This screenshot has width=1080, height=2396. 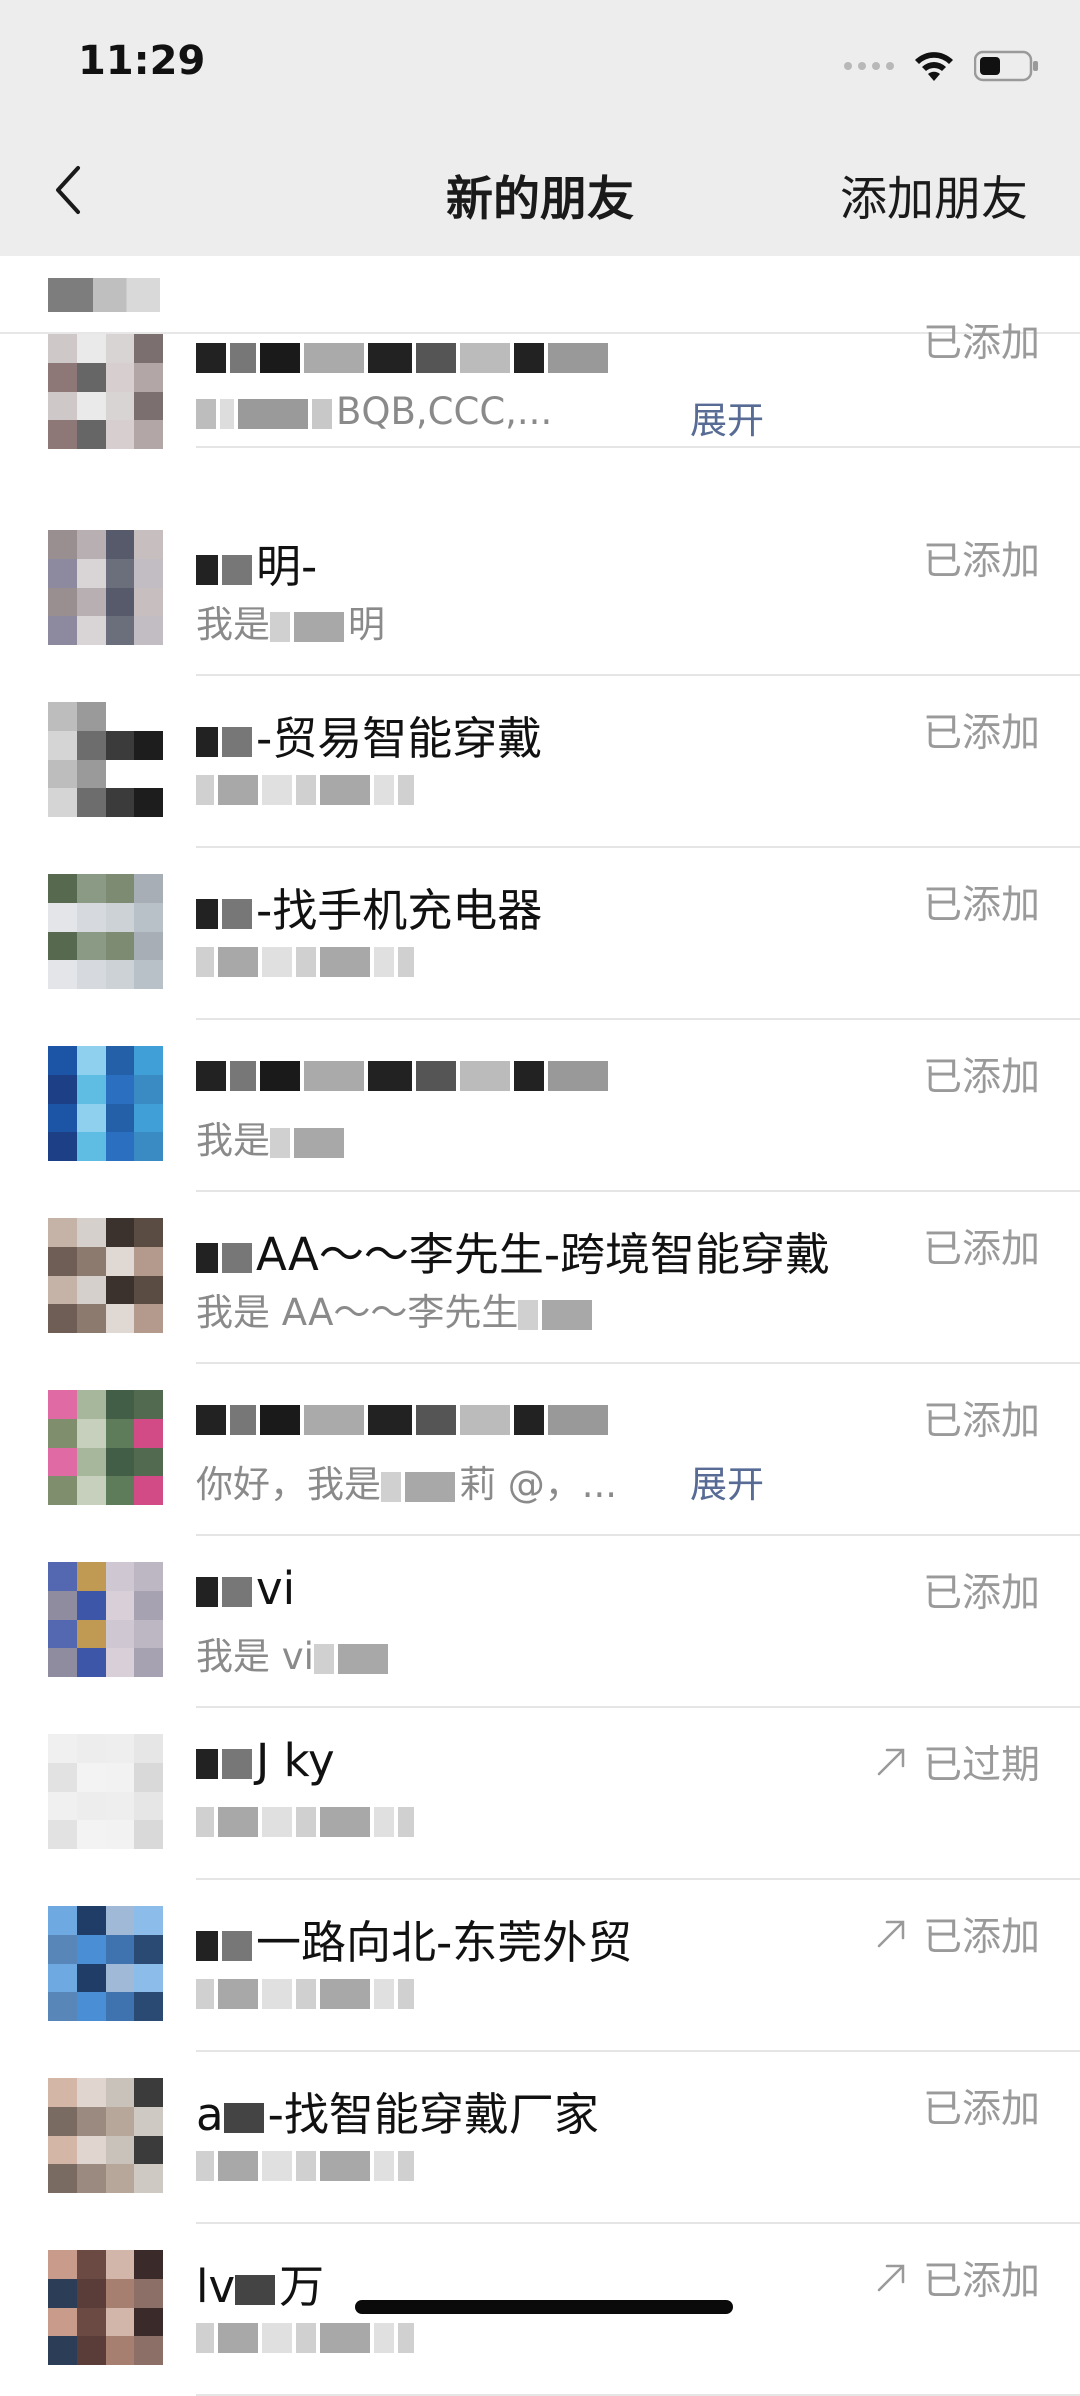 What do you see at coordinates (540, 1106) in the screenshot?
I see `friend-request-row: 我是 已添加` at bounding box center [540, 1106].